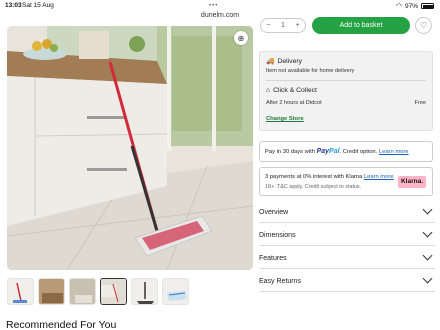  Describe the element at coordinates (290, 152) in the screenshot. I see `paypal-lead: Pay in 30 days with` at that location.